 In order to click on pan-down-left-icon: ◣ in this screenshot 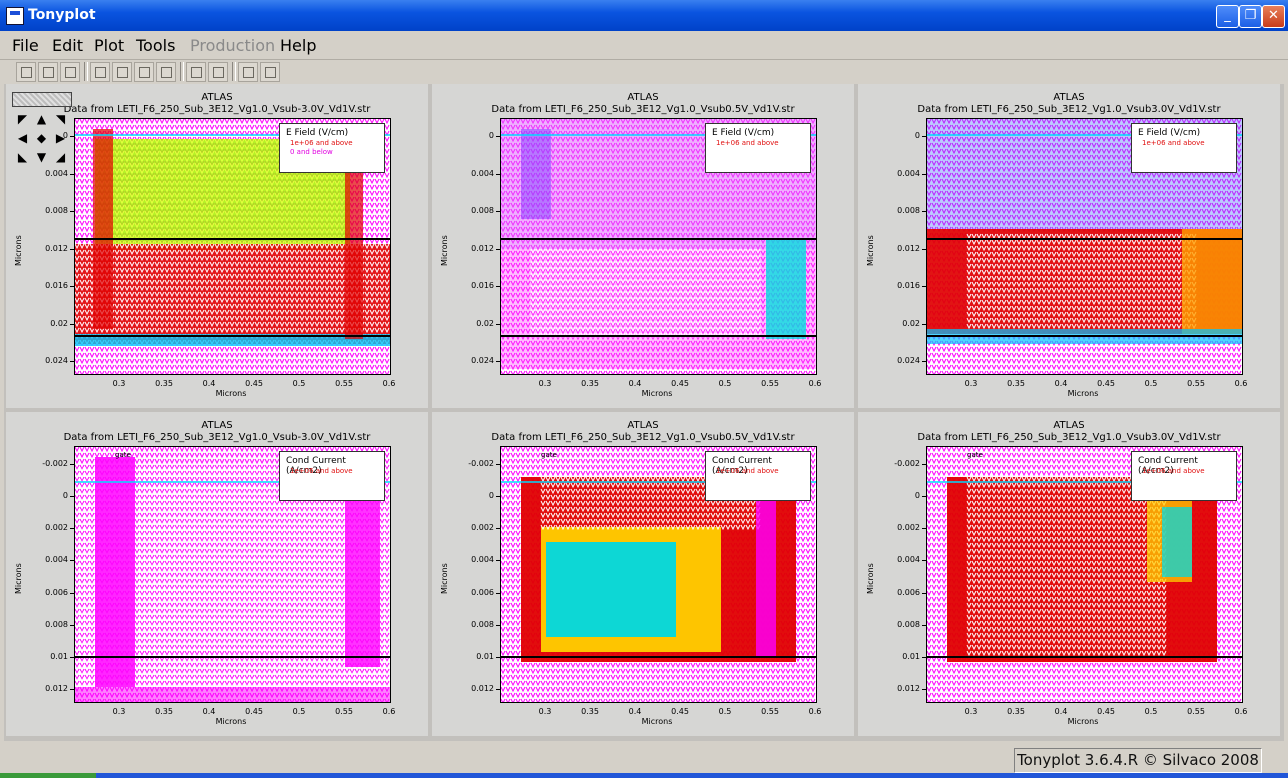, I will do `click(22, 157)`.